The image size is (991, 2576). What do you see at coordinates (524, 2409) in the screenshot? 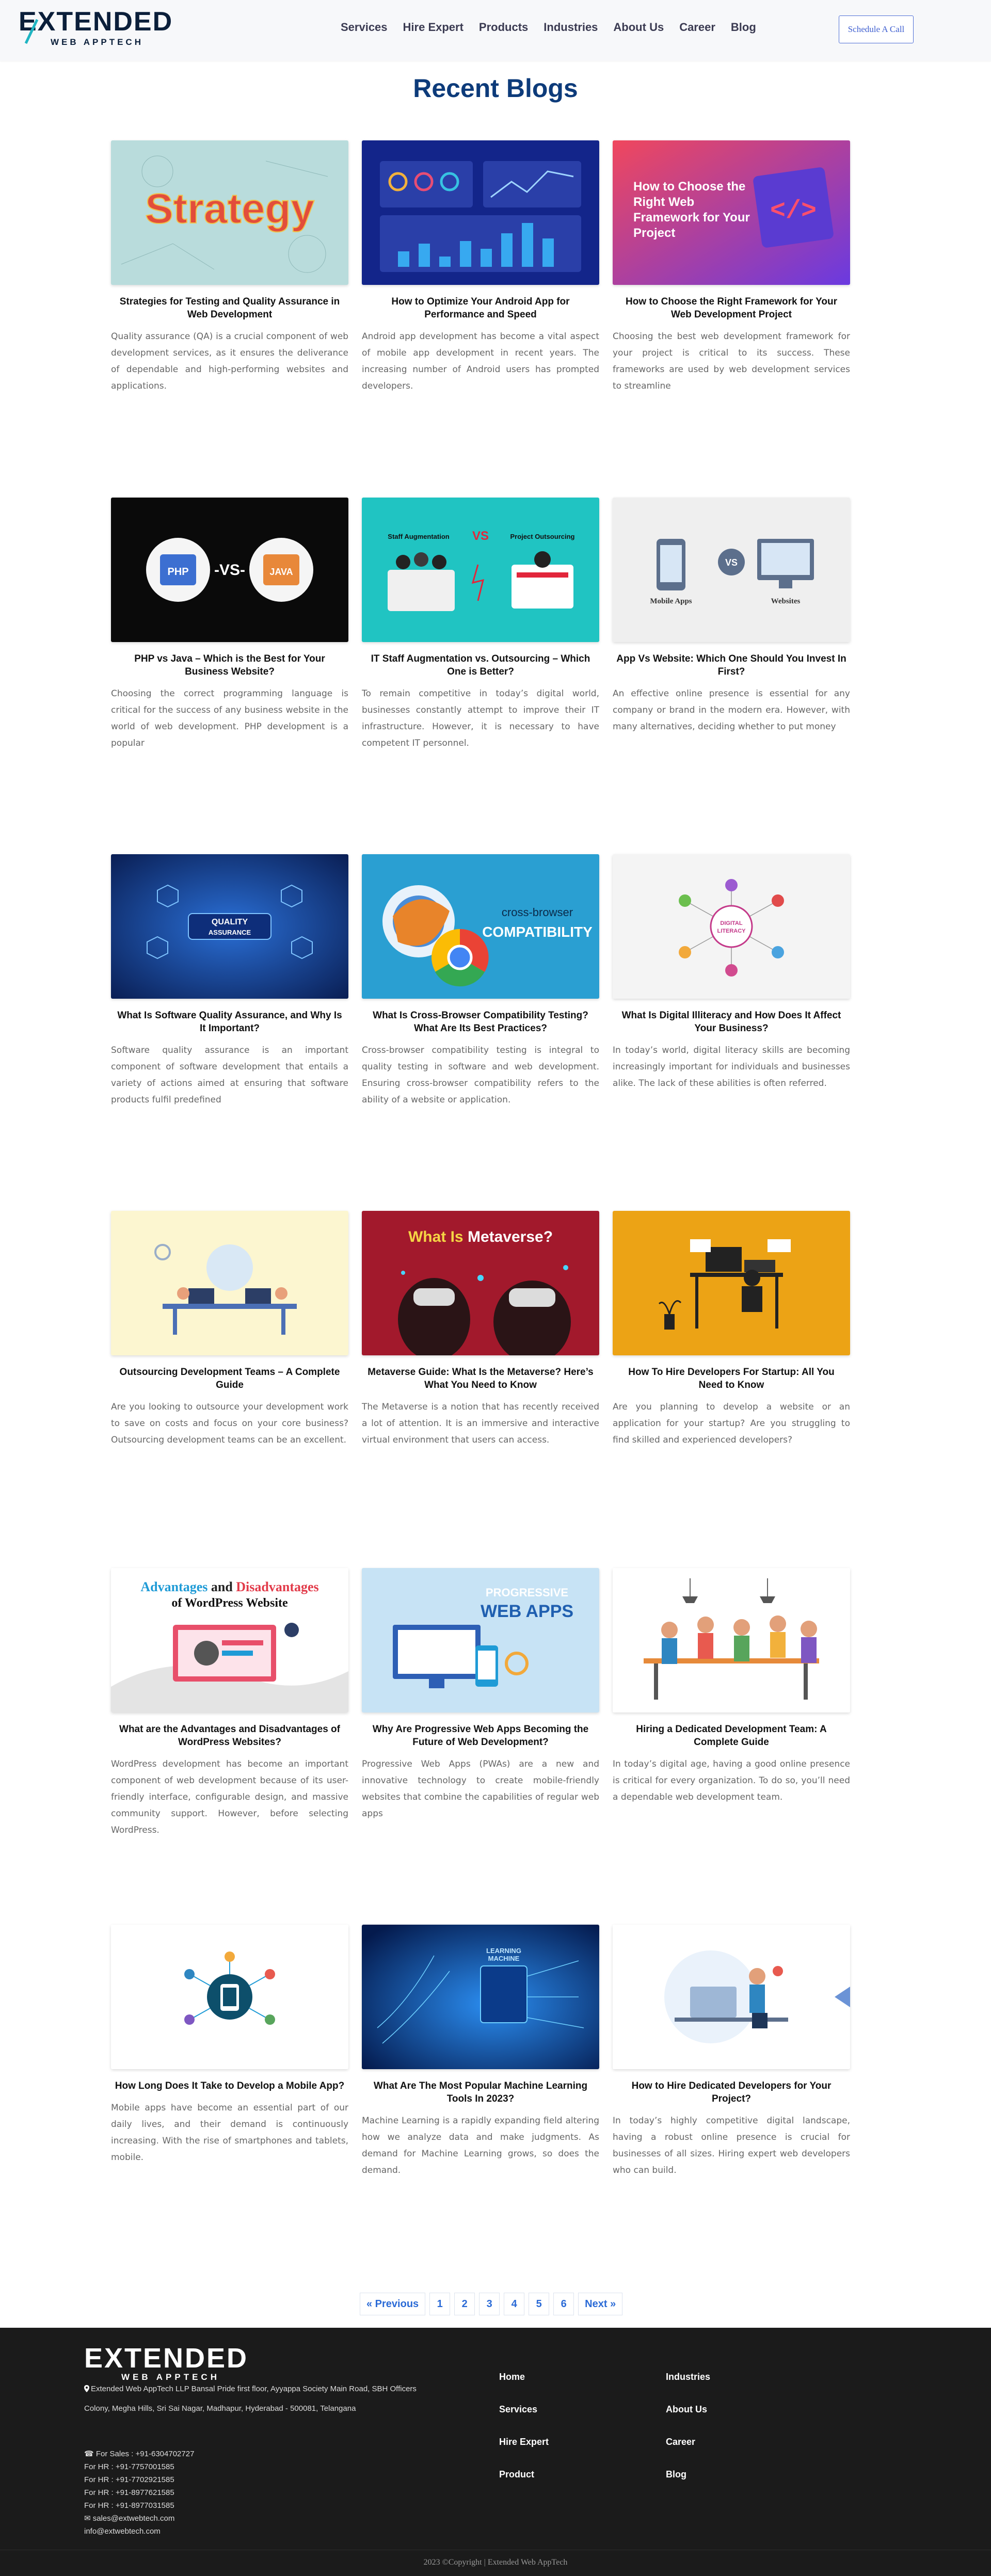
I see `footer-link-services: Services` at bounding box center [524, 2409].